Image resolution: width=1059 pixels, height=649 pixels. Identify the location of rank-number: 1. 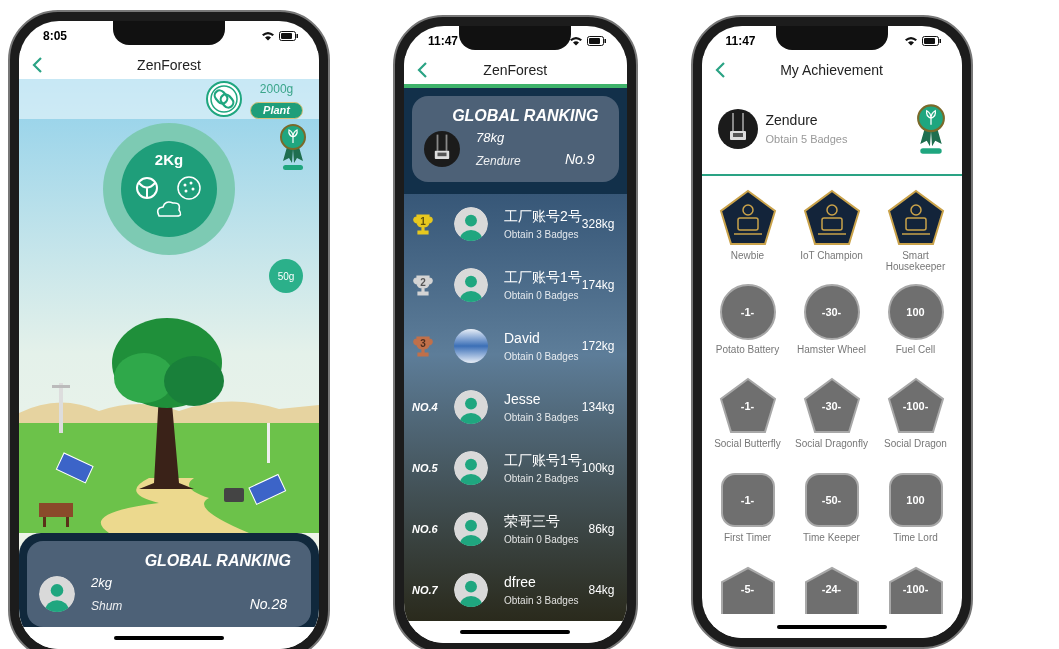
(423, 222).